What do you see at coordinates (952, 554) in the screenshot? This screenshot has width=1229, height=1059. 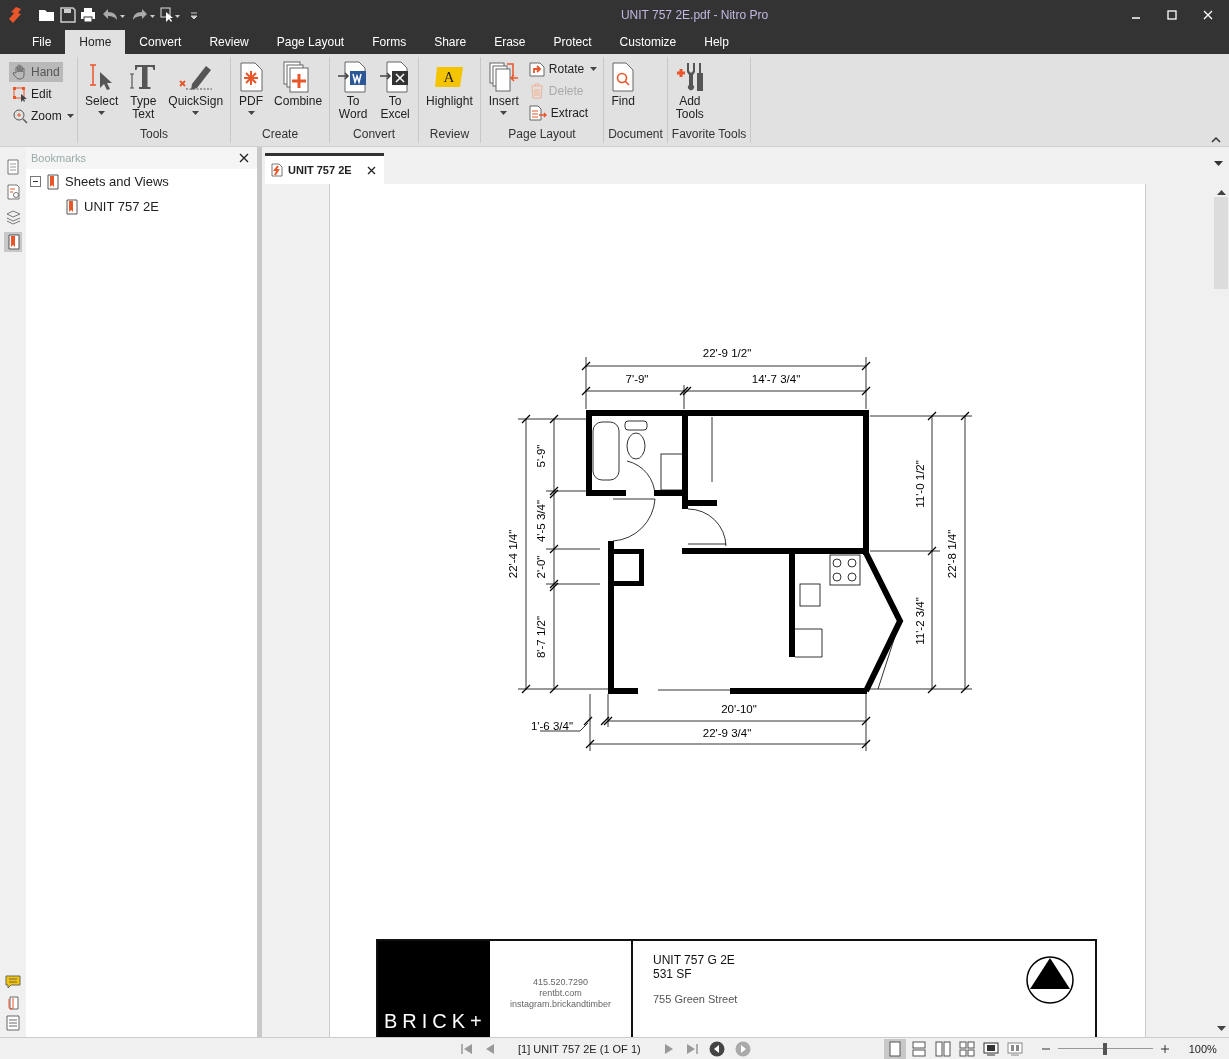 I see `dimension-label: 22'-8 1/4"` at bounding box center [952, 554].